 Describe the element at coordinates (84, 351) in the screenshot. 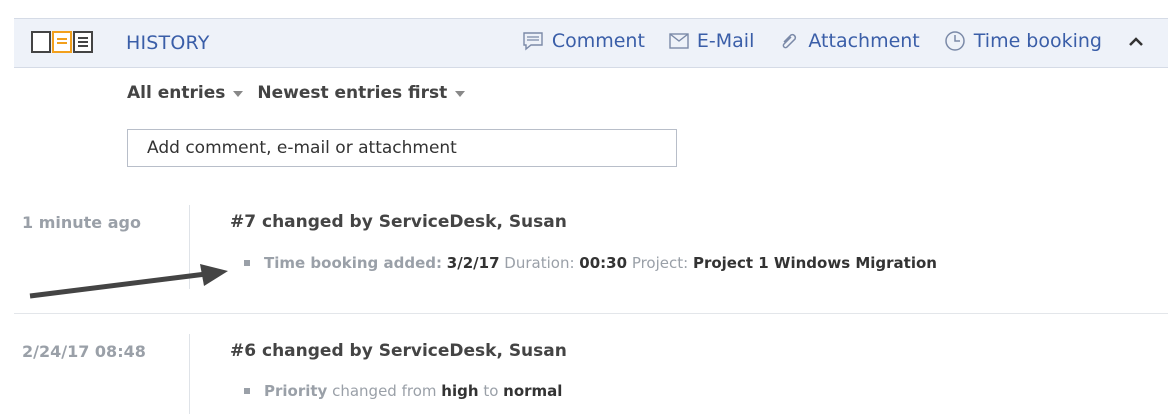

I see `entry-time: 2/24/17 08:48` at that location.